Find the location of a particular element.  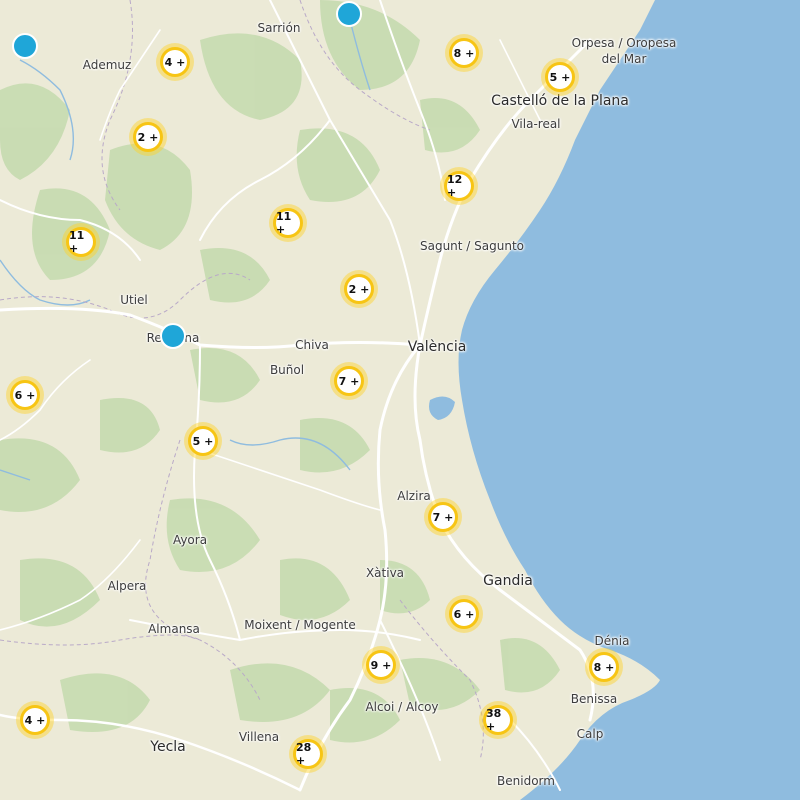

cluster-marker-requena-south: 5 + is located at coordinates (203, 441).